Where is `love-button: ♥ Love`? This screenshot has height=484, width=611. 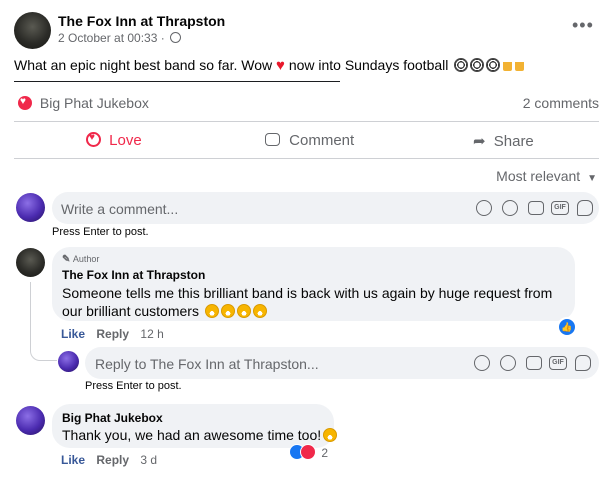
love-button: ♥ Love is located at coordinates (114, 140).